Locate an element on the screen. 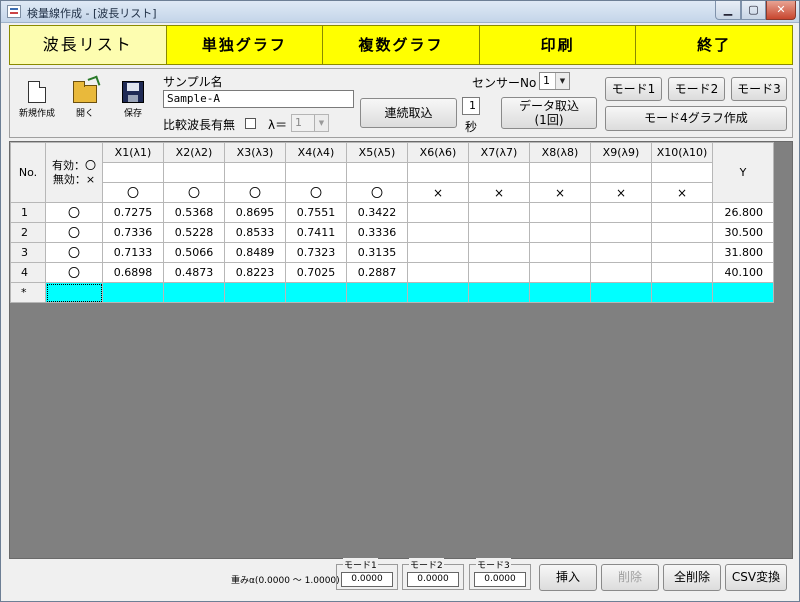 This screenshot has height=602, width=800. mode1-button: モード1 is located at coordinates (633, 89).